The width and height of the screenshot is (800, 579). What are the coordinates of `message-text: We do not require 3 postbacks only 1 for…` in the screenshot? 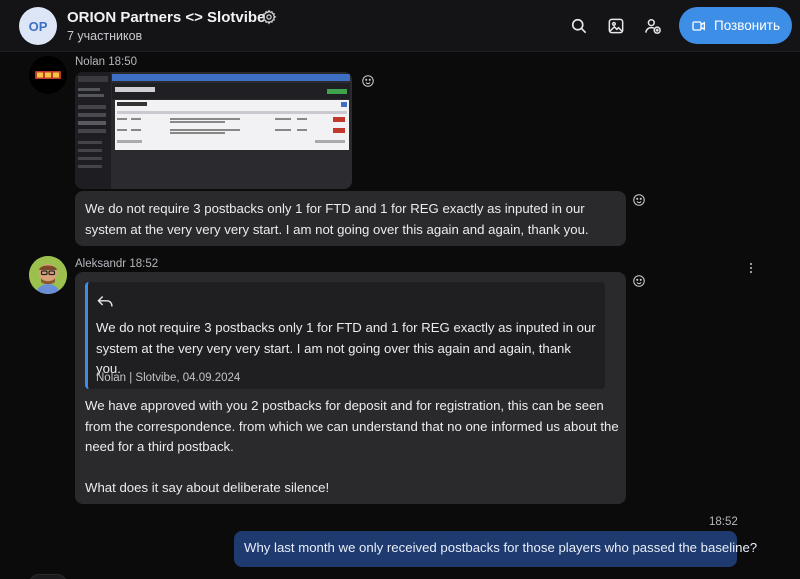 It's located at (337, 219).